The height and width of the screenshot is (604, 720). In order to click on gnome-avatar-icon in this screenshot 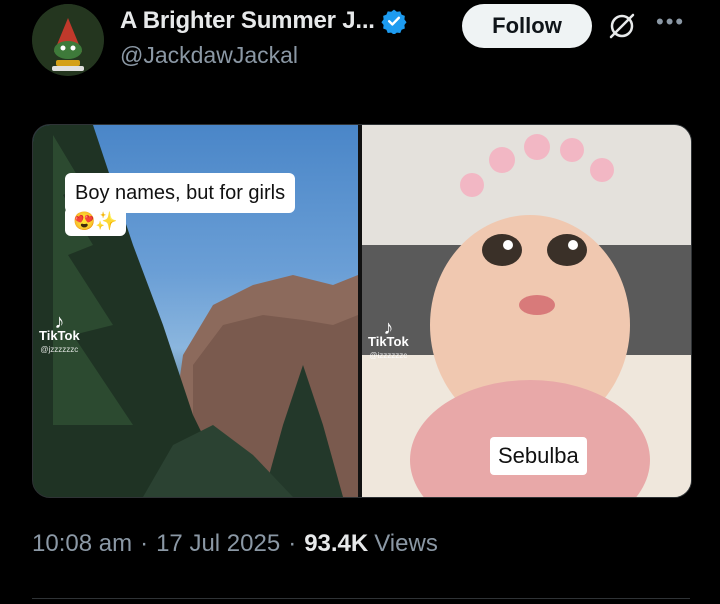, I will do `click(68, 40)`.